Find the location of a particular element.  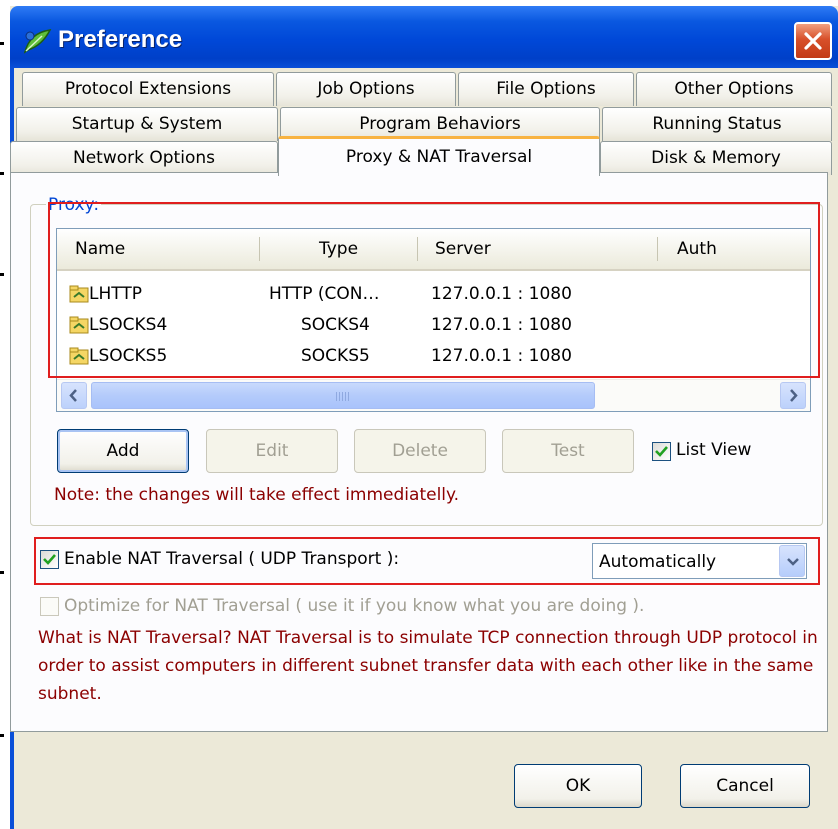

tab-proxy-nat-traversal: Proxy & NAT Traversal is located at coordinates (439, 156).